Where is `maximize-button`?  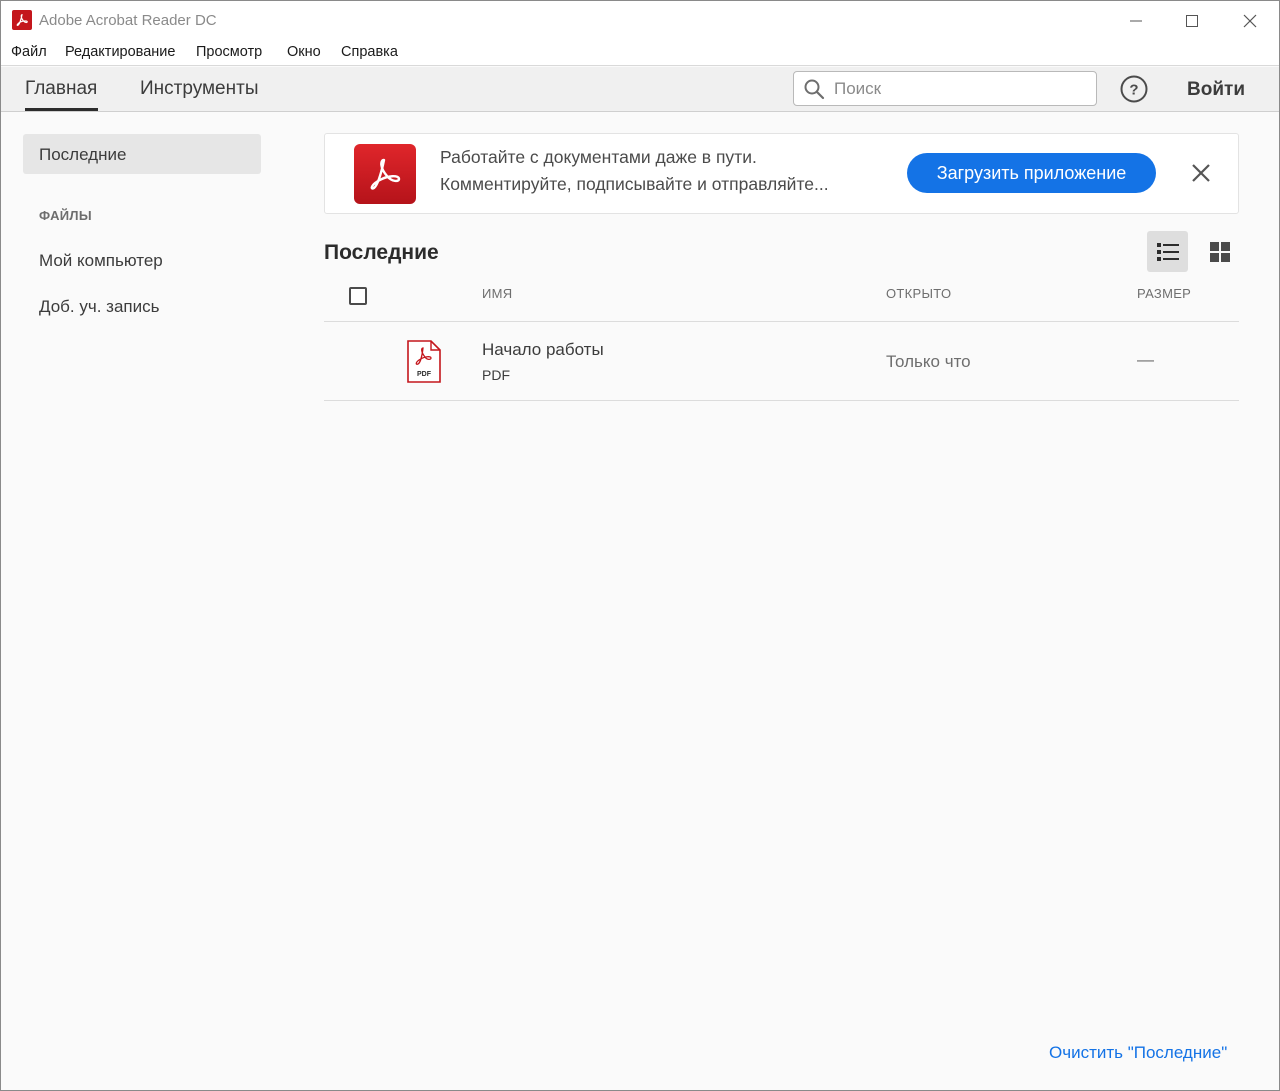 maximize-button is located at coordinates (1192, 20).